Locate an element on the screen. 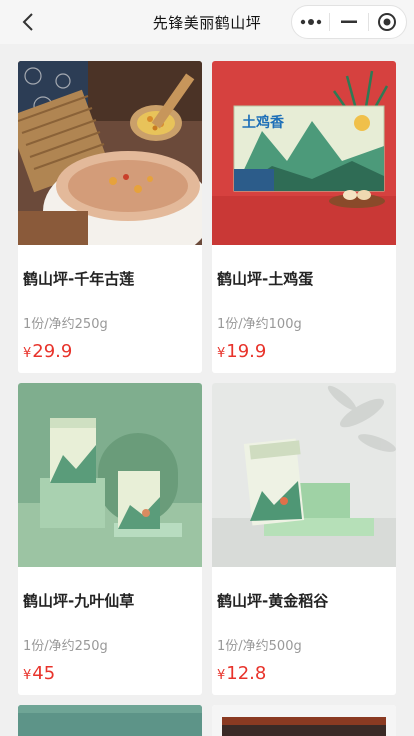 This screenshot has width=414, height=736. more-button is located at coordinates (310, 22).